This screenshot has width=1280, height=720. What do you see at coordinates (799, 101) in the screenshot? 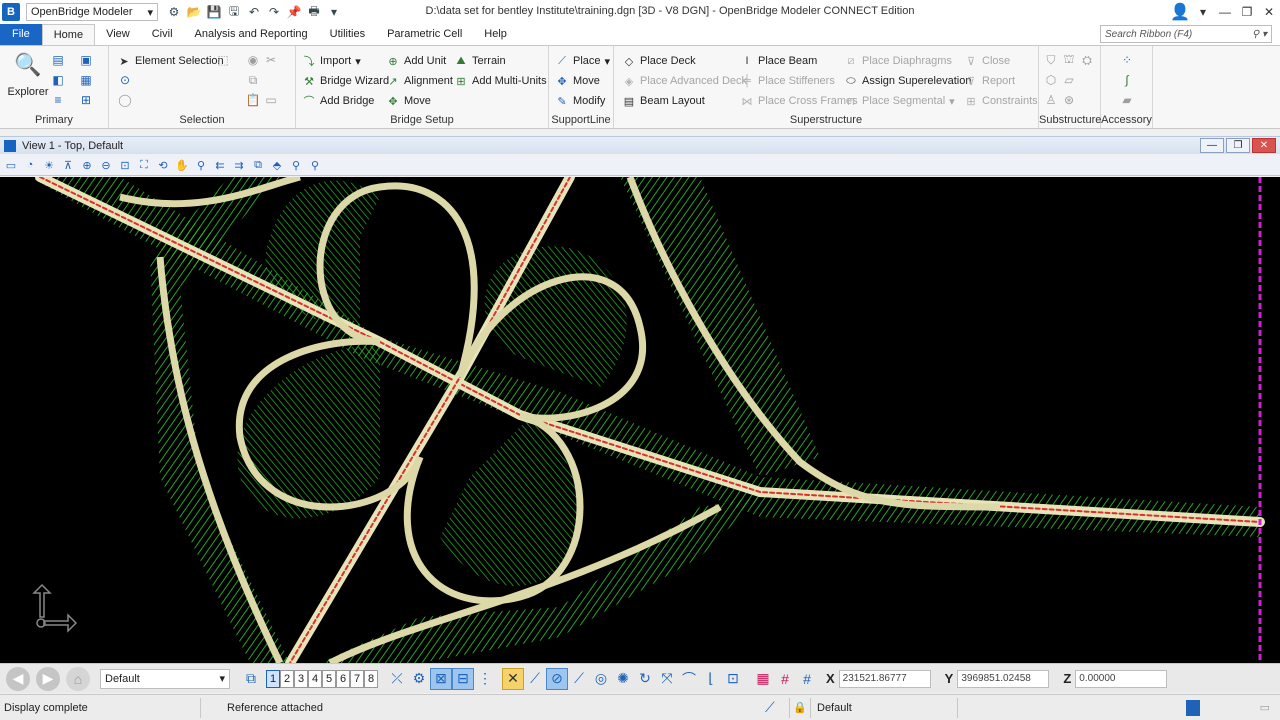
I see `place-cross-frames-button: ⋈ Place Cross Frames` at bounding box center [799, 101].